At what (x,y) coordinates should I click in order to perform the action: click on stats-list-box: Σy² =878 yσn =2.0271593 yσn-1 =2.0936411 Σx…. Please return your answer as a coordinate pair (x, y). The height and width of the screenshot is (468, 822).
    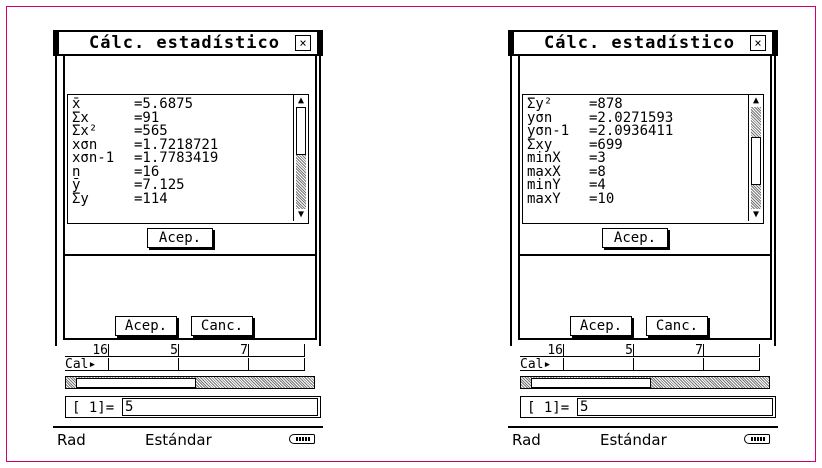
    Looking at the image, I should click on (643, 159).